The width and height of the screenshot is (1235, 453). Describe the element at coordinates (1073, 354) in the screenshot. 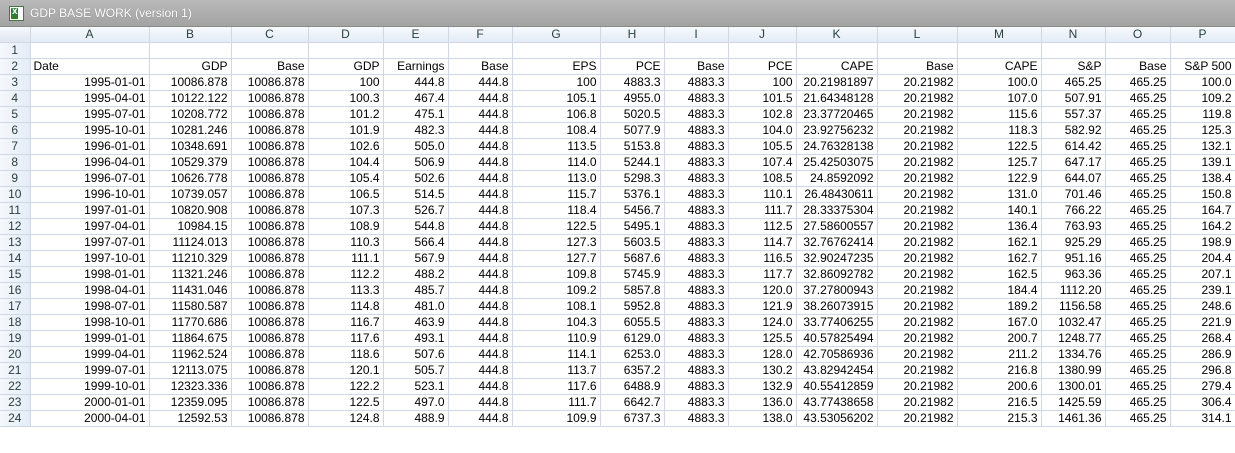

I see `cell: 1334.76` at that location.